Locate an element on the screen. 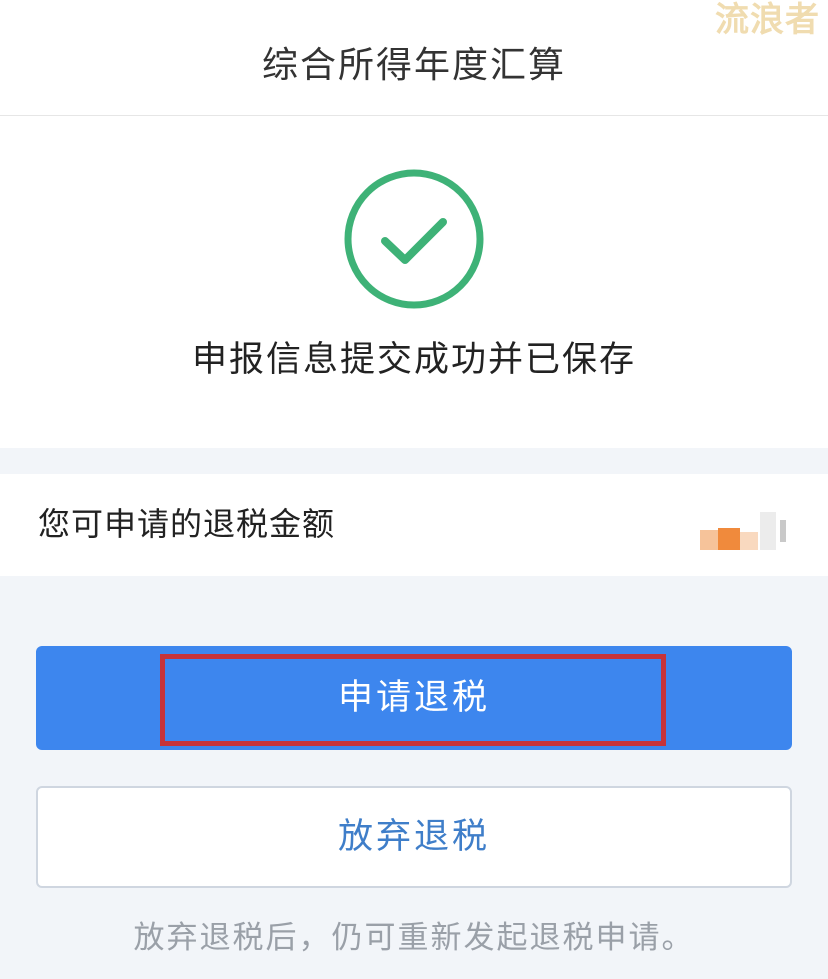 This screenshot has height=979, width=828. success-message: 申报信息提交成功并已保存 is located at coordinates (413, 360).